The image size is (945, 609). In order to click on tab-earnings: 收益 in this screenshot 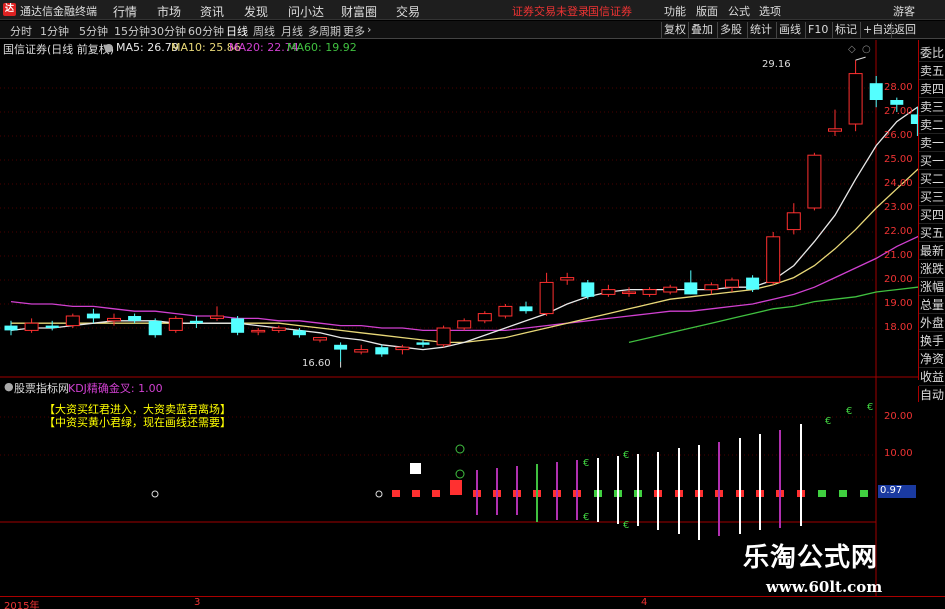, I will do `click(932, 377)`.